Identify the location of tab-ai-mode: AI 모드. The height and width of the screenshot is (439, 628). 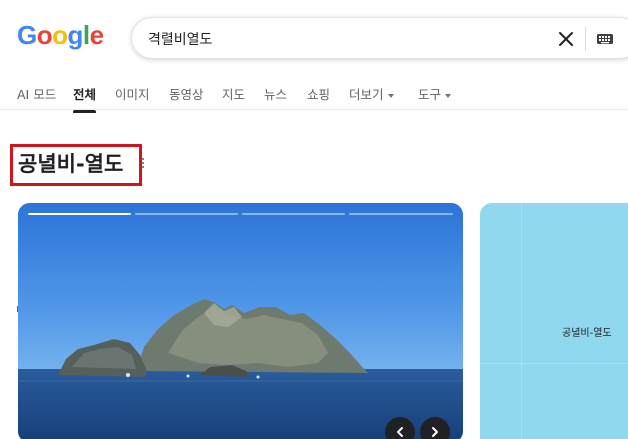
(36, 93).